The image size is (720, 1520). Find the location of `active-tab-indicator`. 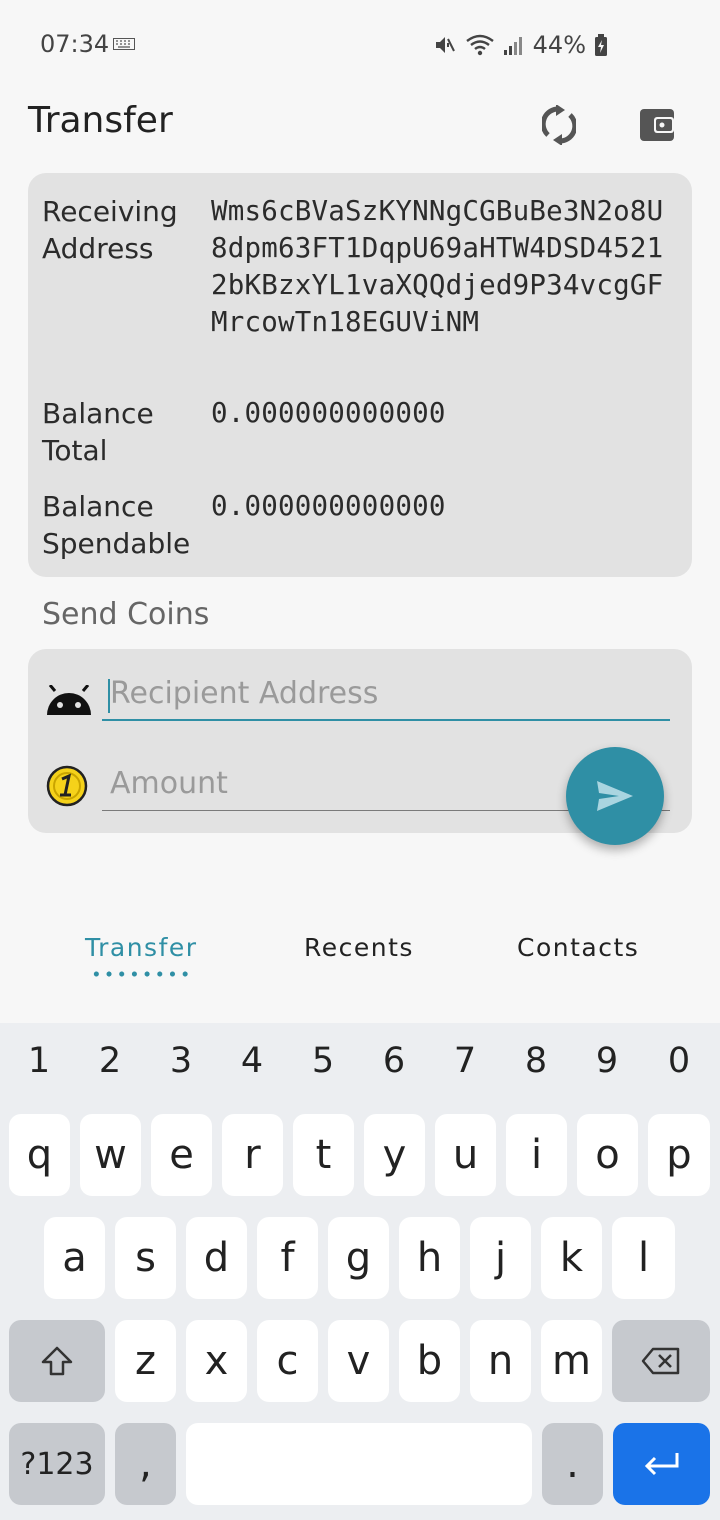

active-tab-indicator is located at coordinates (141, 974).